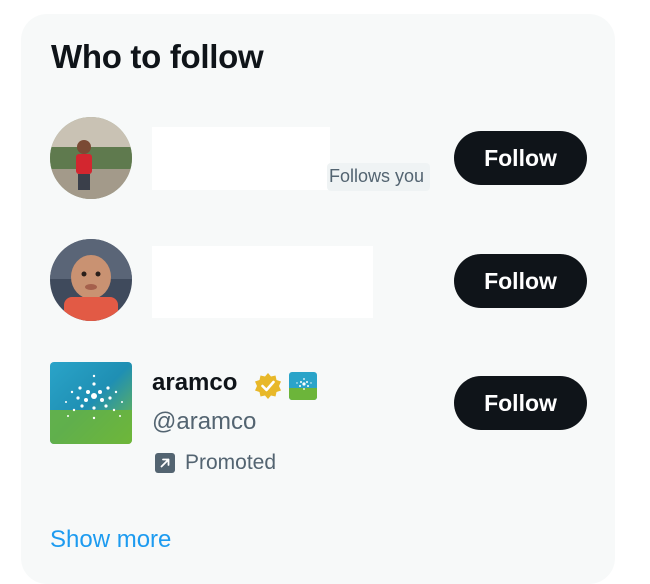 The image size is (650, 584). I want to click on promoted-text: Promoted, so click(231, 462).